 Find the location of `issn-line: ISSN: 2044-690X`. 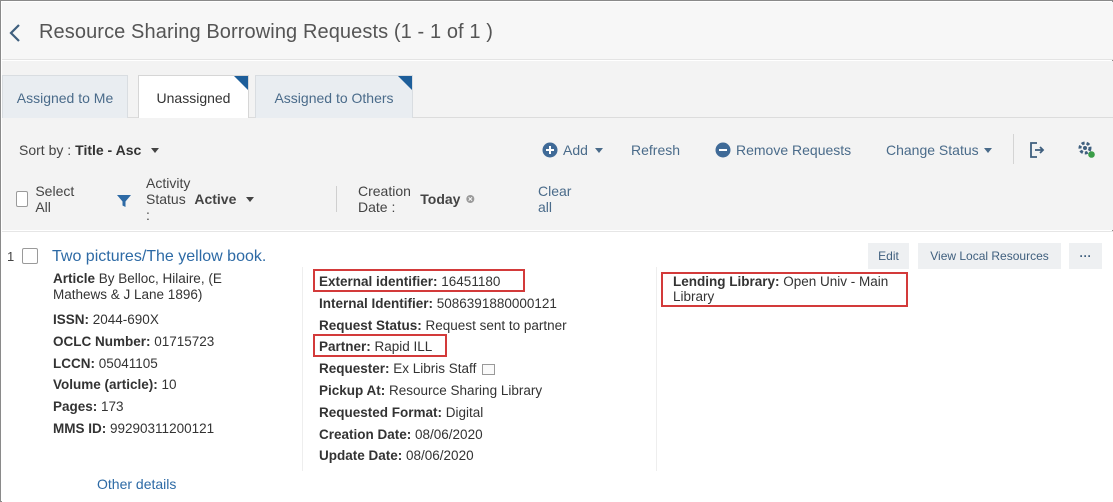

issn-line: ISSN: 2044-690X is located at coordinates (106, 319).